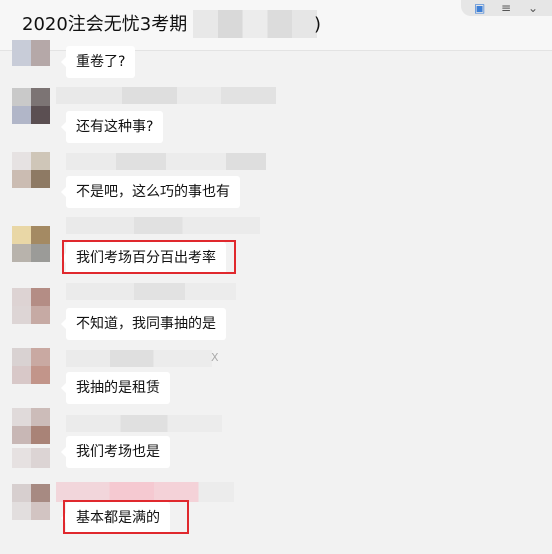 The width and height of the screenshot is (552, 554). What do you see at coordinates (318, 24) in the screenshot?
I see `chat-title-suffix: )` at bounding box center [318, 24].